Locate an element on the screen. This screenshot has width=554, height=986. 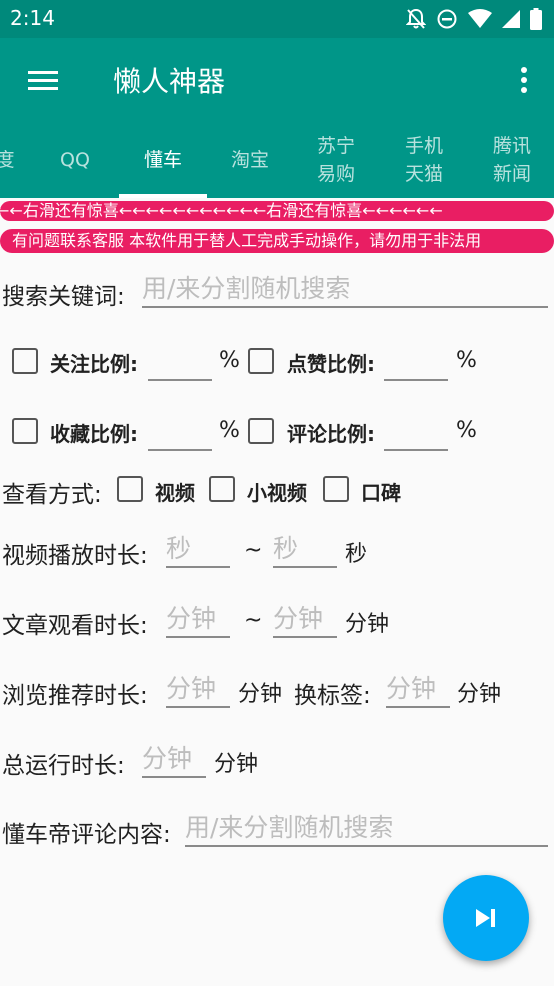
comment-ratio-label: 评论比例: is located at coordinates (331, 434).